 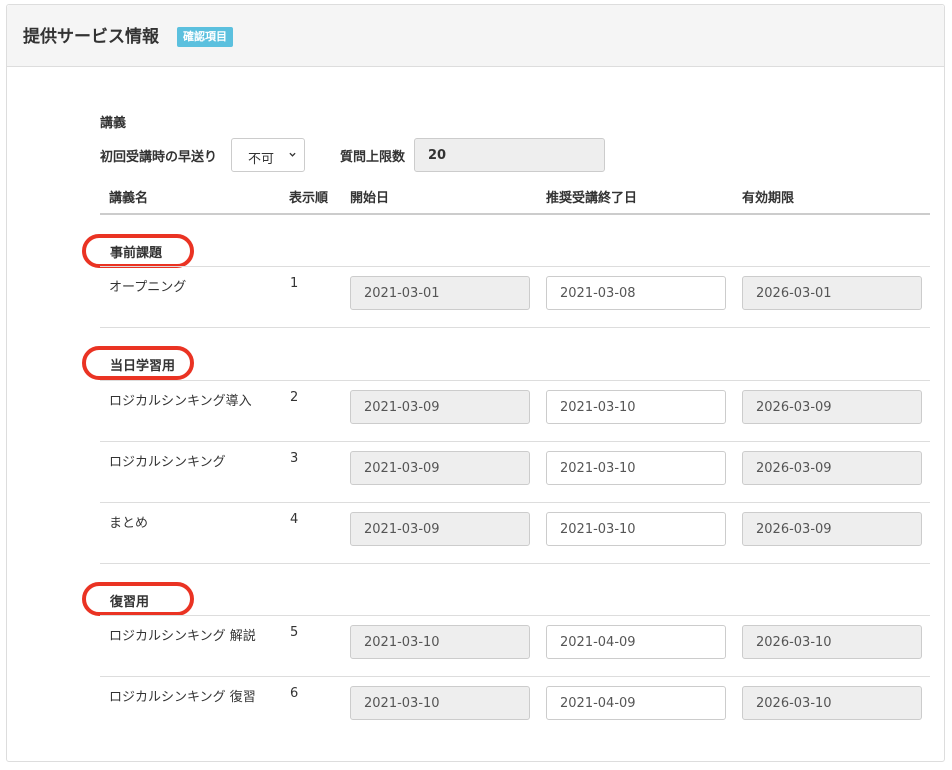 I want to click on display-order: 6, so click(x=294, y=693).